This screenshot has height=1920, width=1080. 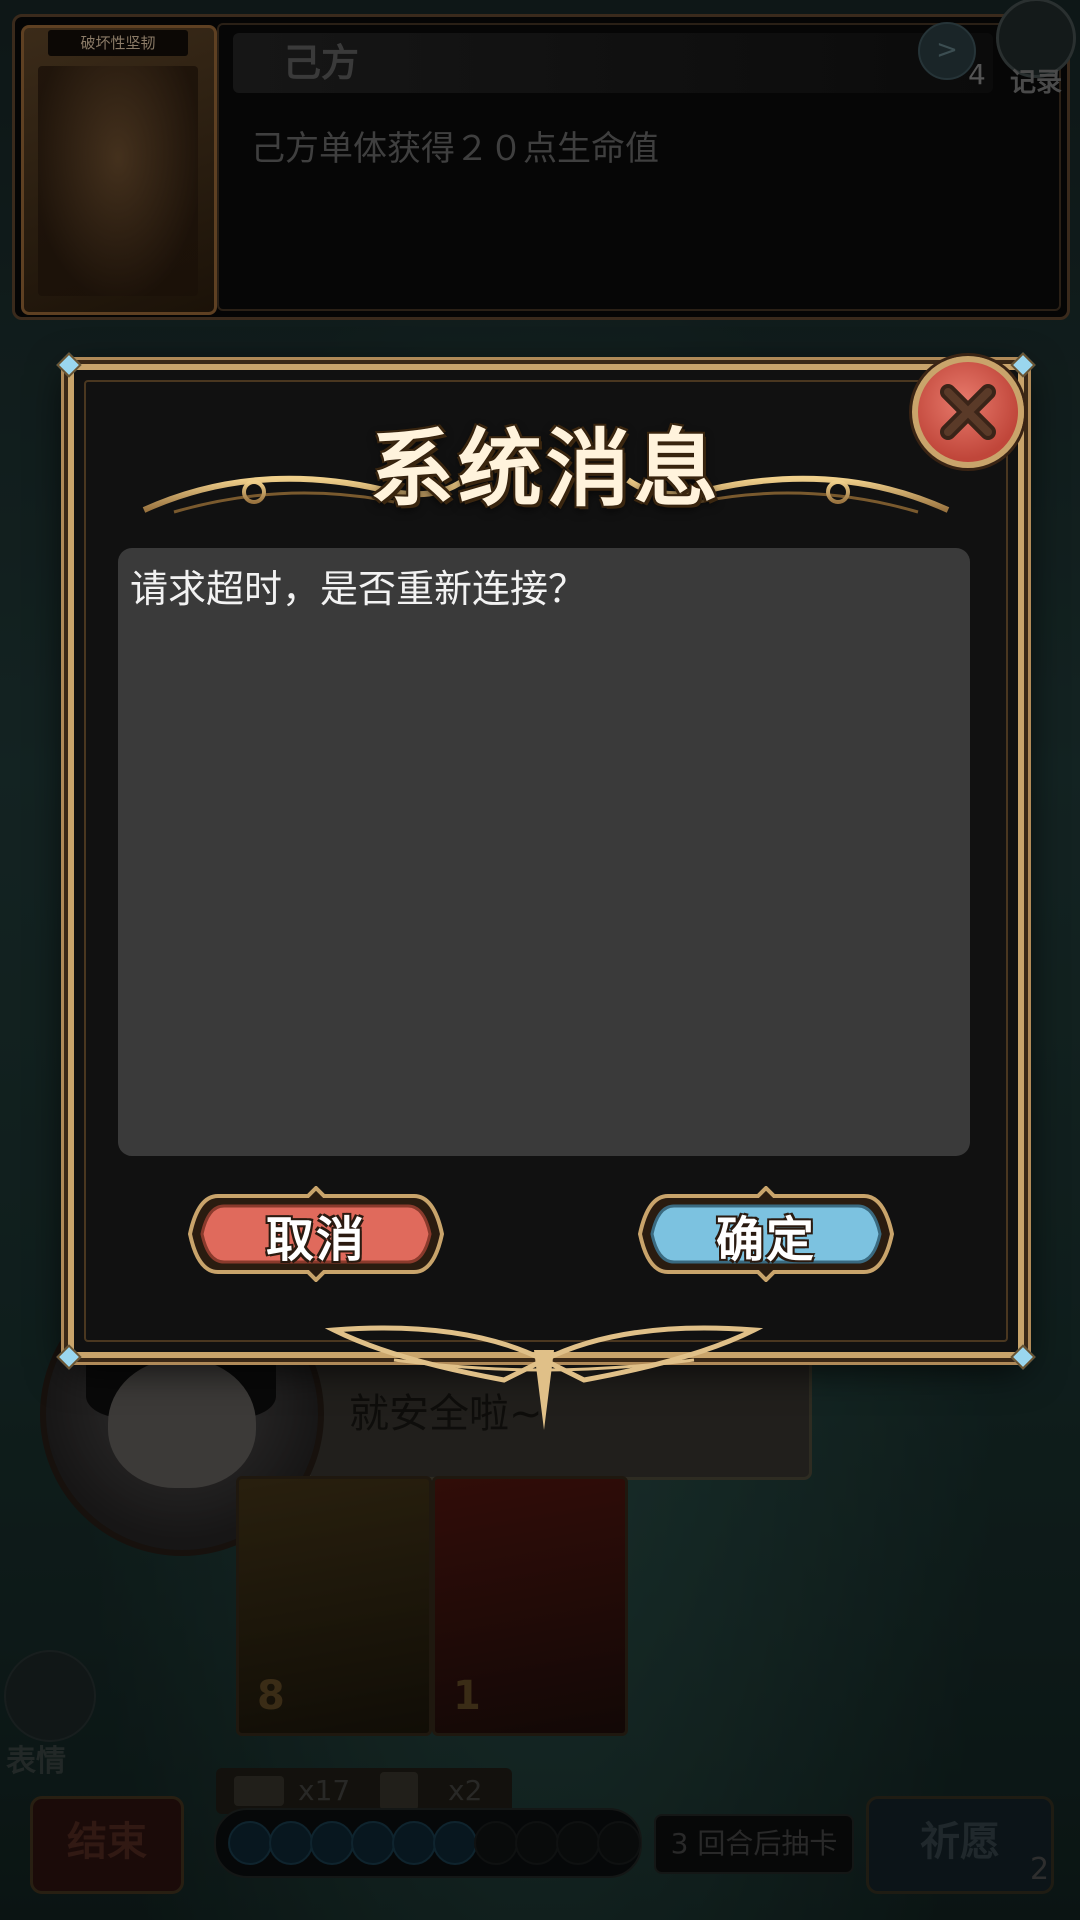 What do you see at coordinates (118, 43) in the screenshot?
I see `card-thumbnail-title: 破坏性坚韧` at bounding box center [118, 43].